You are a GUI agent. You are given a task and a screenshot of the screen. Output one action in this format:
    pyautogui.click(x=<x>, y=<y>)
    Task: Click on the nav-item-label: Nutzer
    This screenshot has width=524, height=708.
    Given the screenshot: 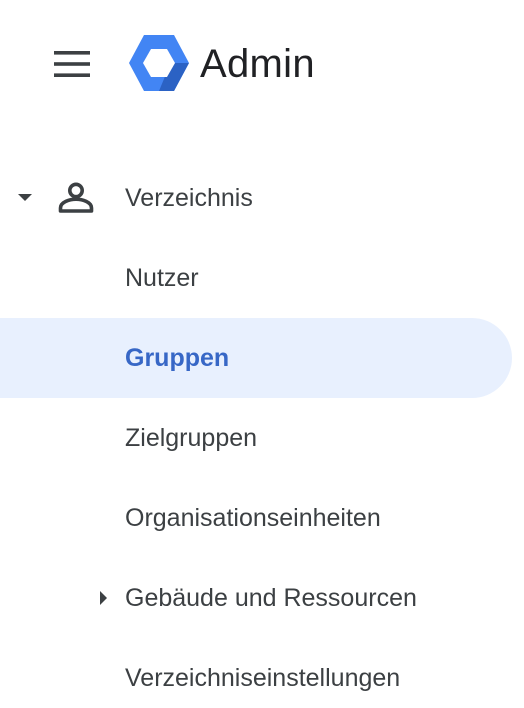 What is the action you would take?
    pyautogui.click(x=162, y=278)
    